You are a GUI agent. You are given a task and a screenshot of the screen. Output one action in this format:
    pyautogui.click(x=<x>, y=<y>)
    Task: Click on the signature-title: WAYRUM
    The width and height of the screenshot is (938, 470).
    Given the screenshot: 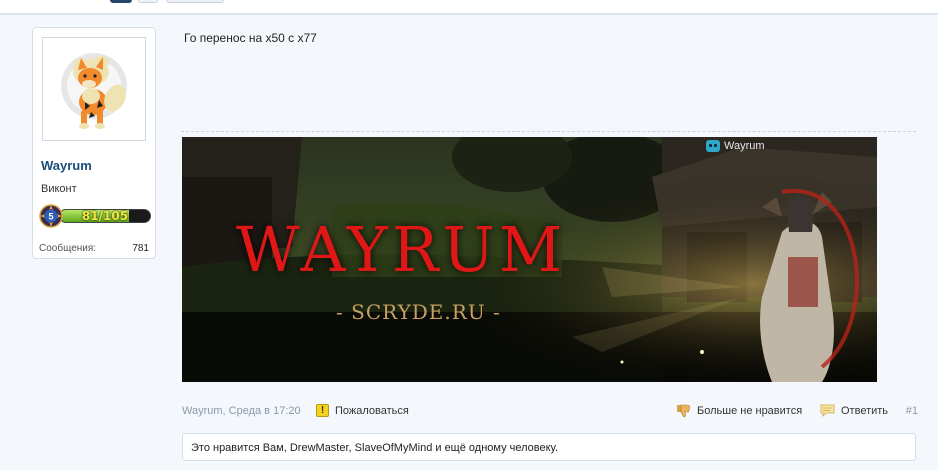 What is the action you would take?
    pyautogui.click(x=401, y=249)
    